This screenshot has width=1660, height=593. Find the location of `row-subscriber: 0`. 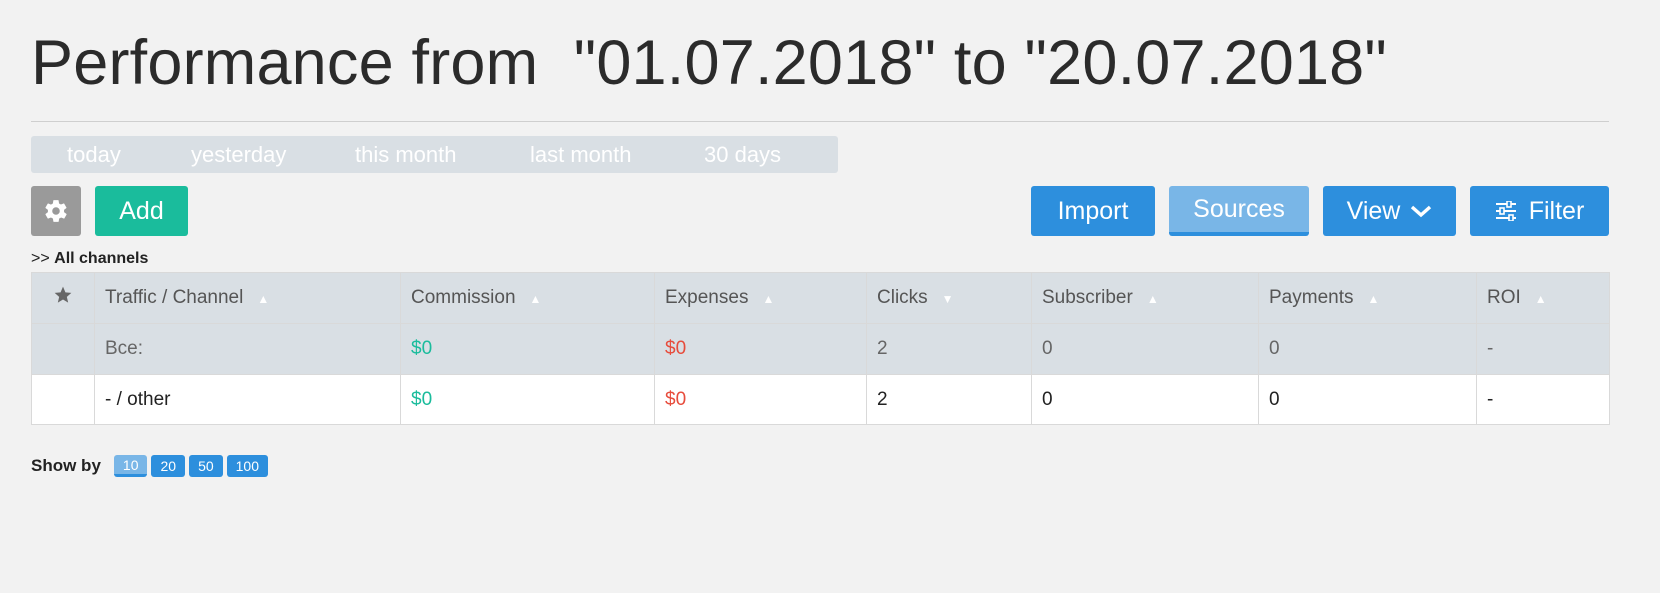

row-subscriber: 0 is located at coordinates (1145, 399).